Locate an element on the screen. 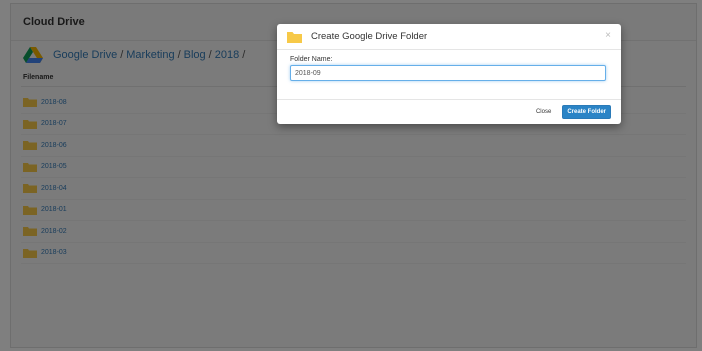 This screenshot has height=351, width=702. close-button: Close is located at coordinates (543, 112).